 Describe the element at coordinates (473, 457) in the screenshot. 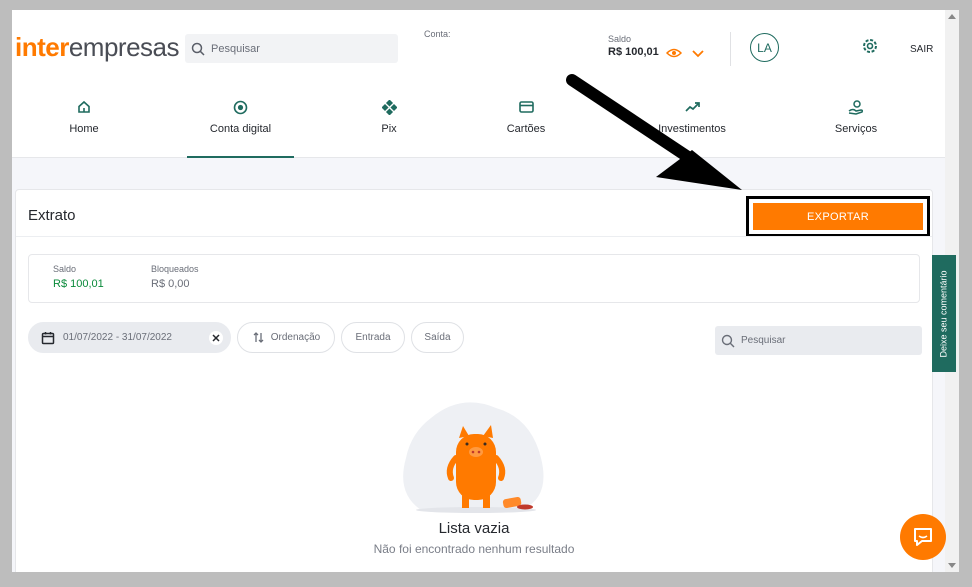

I see `empty-state-pig-illustration` at that location.